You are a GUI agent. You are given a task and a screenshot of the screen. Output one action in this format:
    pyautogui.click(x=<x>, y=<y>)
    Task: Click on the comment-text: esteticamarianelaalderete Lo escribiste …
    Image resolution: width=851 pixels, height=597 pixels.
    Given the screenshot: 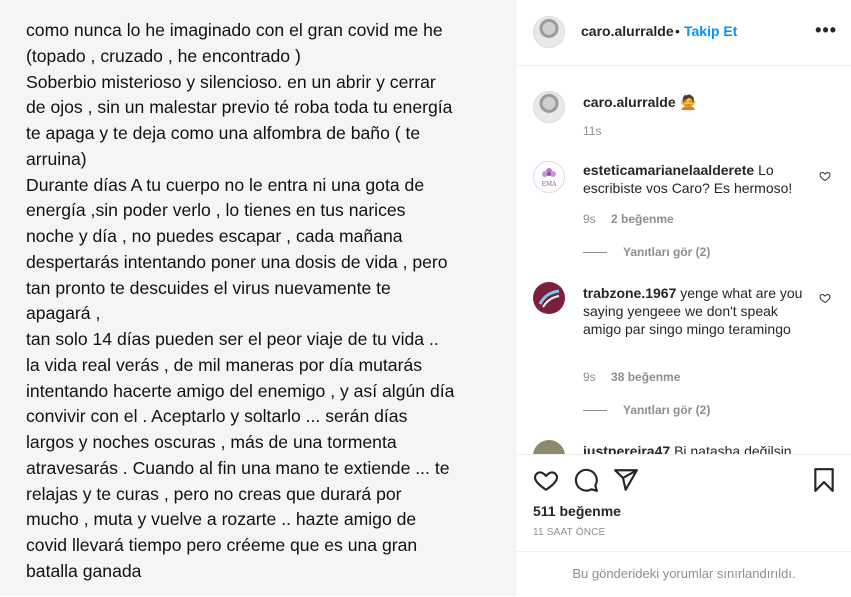 What is the action you would take?
    pyautogui.click(x=699, y=179)
    